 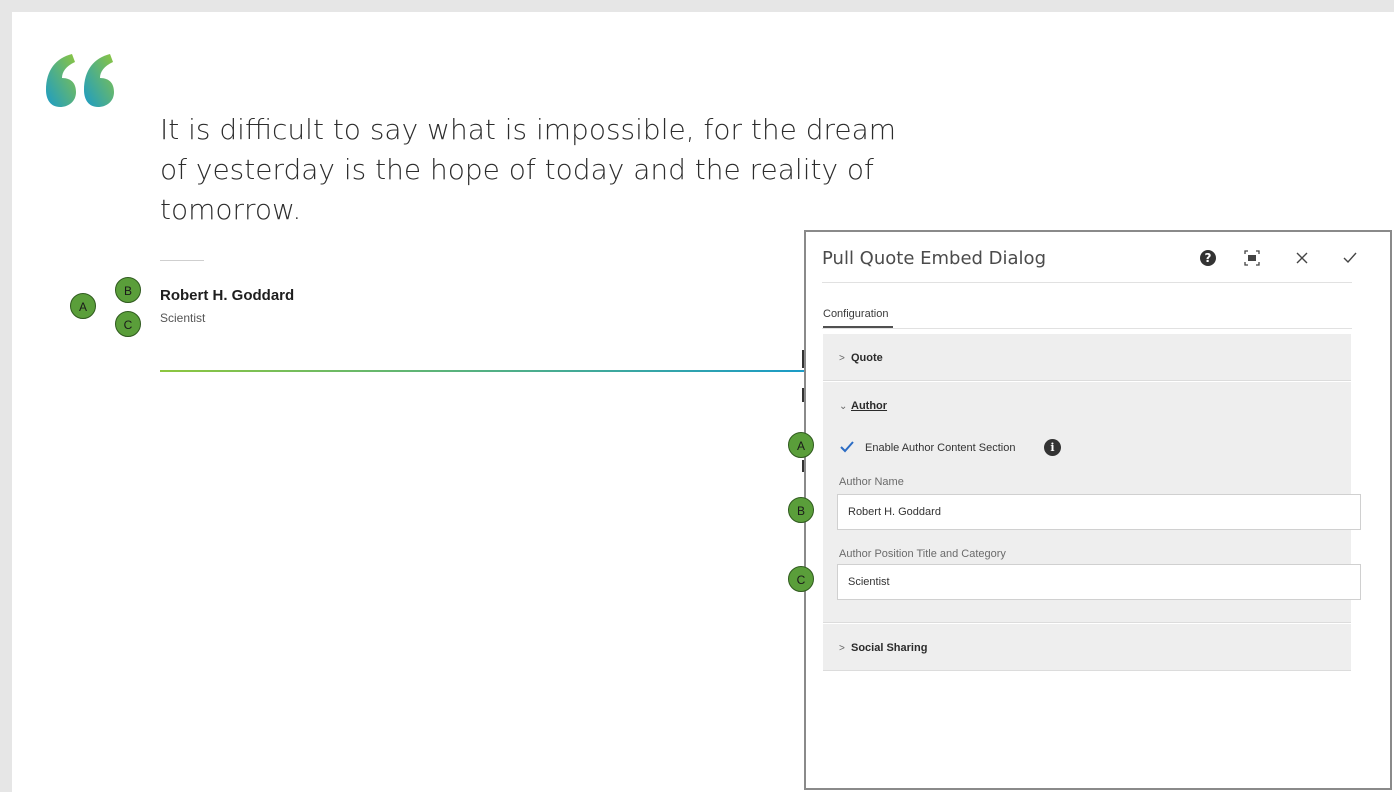 I want to click on section-author-label: Author, so click(x=869, y=406).